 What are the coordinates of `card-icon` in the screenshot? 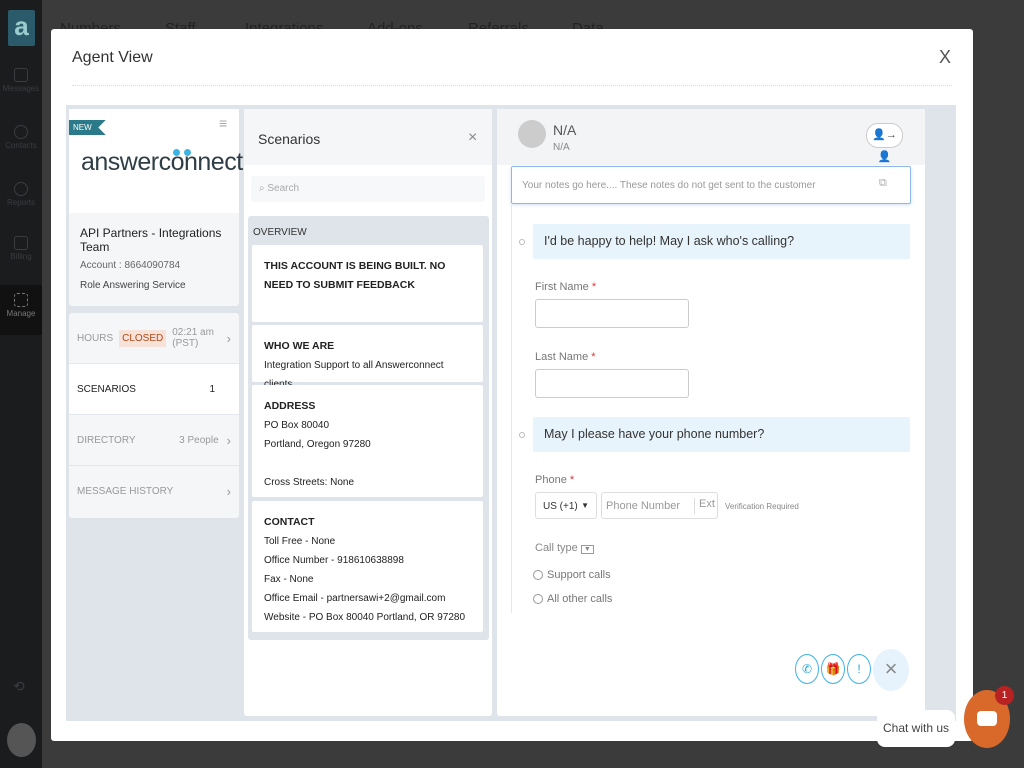 It's located at (21, 243).